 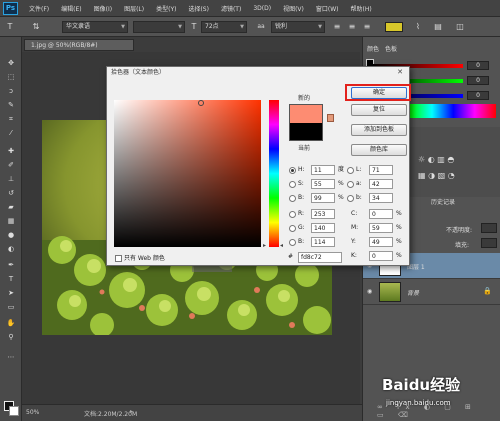 I want to click on zoom-level: 50%, so click(x=32, y=412).